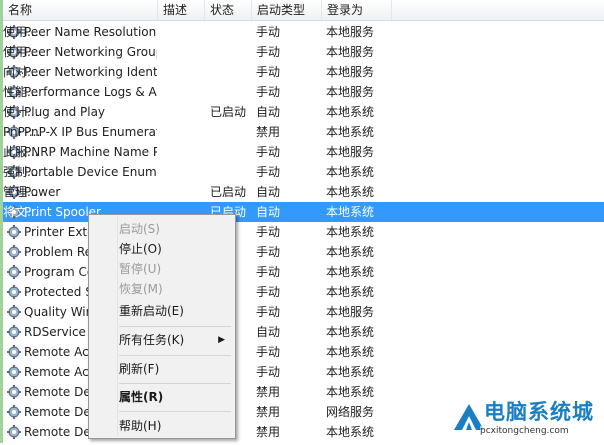 This screenshot has width=604, height=445. Describe the element at coordinates (221, 340) in the screenshot. I see `submenu-arrow-icon: ▶` at that location.